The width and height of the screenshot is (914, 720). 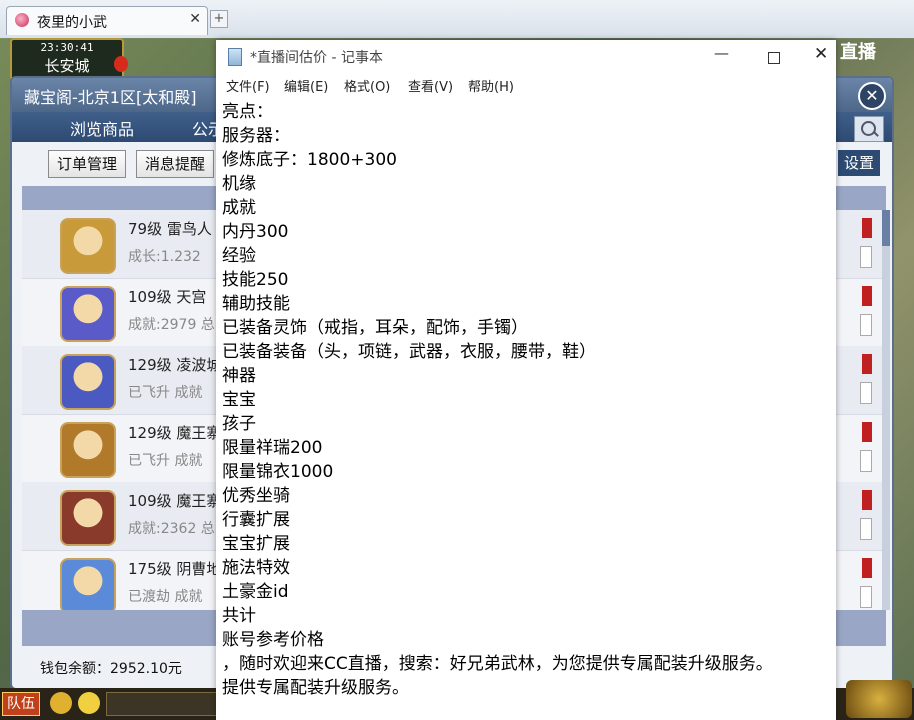 What do you see at coordinates (255, 280) in the screenshot?
I see `text-line: 技能250` at bounding box center [255, 280].